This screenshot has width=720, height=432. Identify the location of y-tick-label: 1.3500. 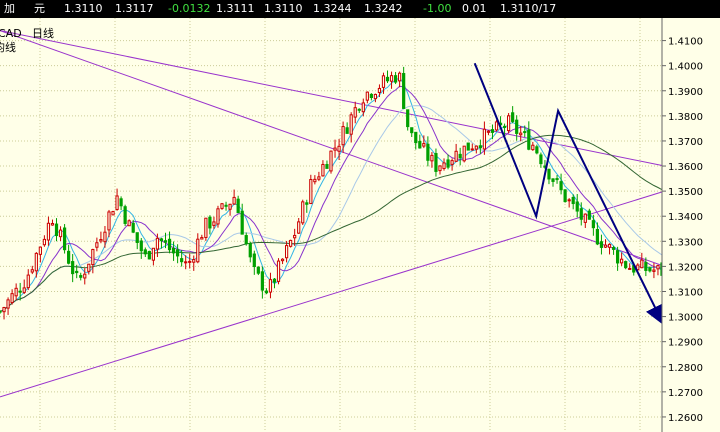
(685, 192).